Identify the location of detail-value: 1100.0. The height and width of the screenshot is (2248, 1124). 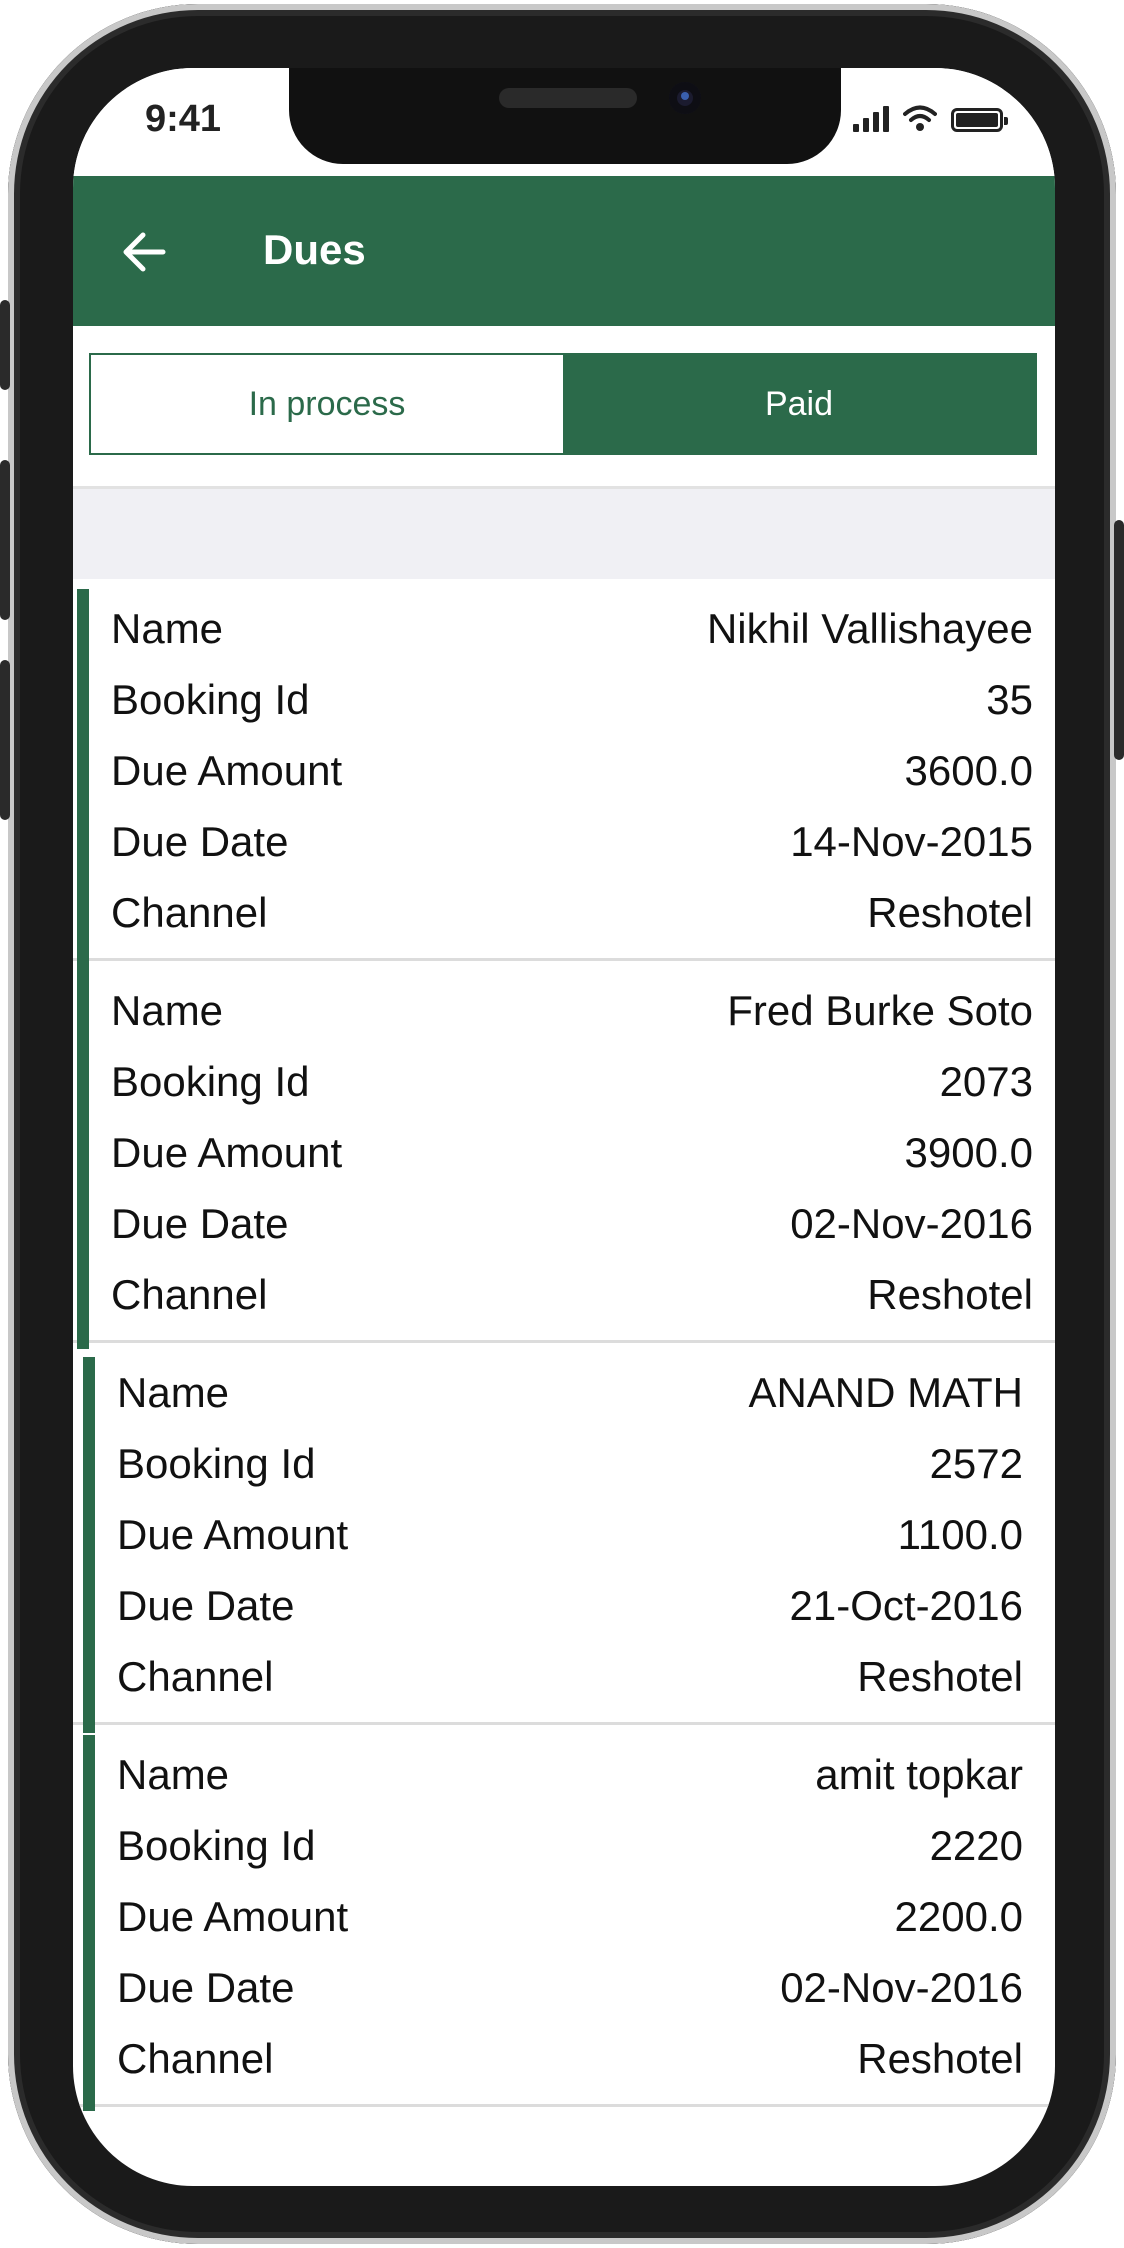
(960, 1534).